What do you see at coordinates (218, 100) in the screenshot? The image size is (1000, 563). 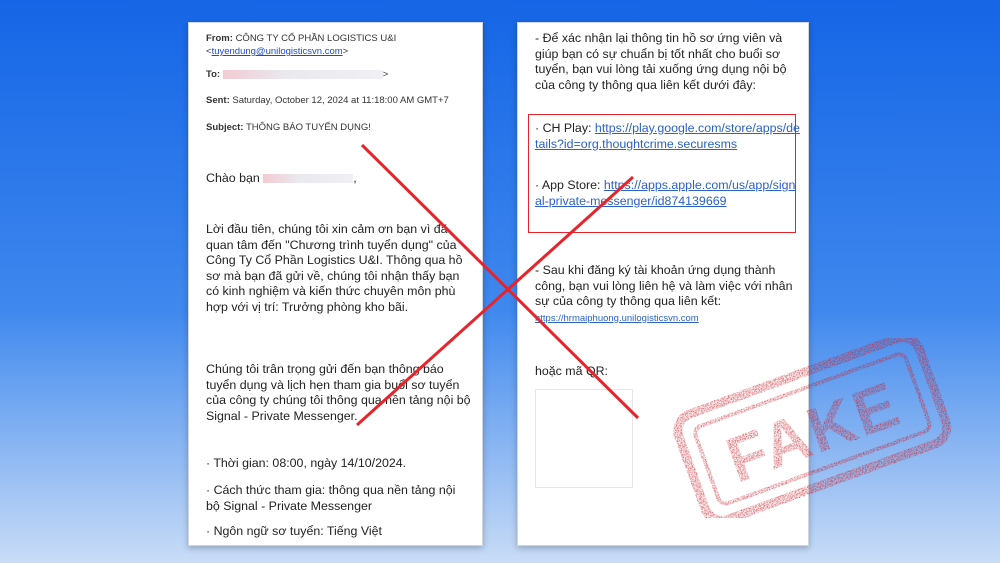 I see `sent-label: Sent:` at bounding box center [218, 100].